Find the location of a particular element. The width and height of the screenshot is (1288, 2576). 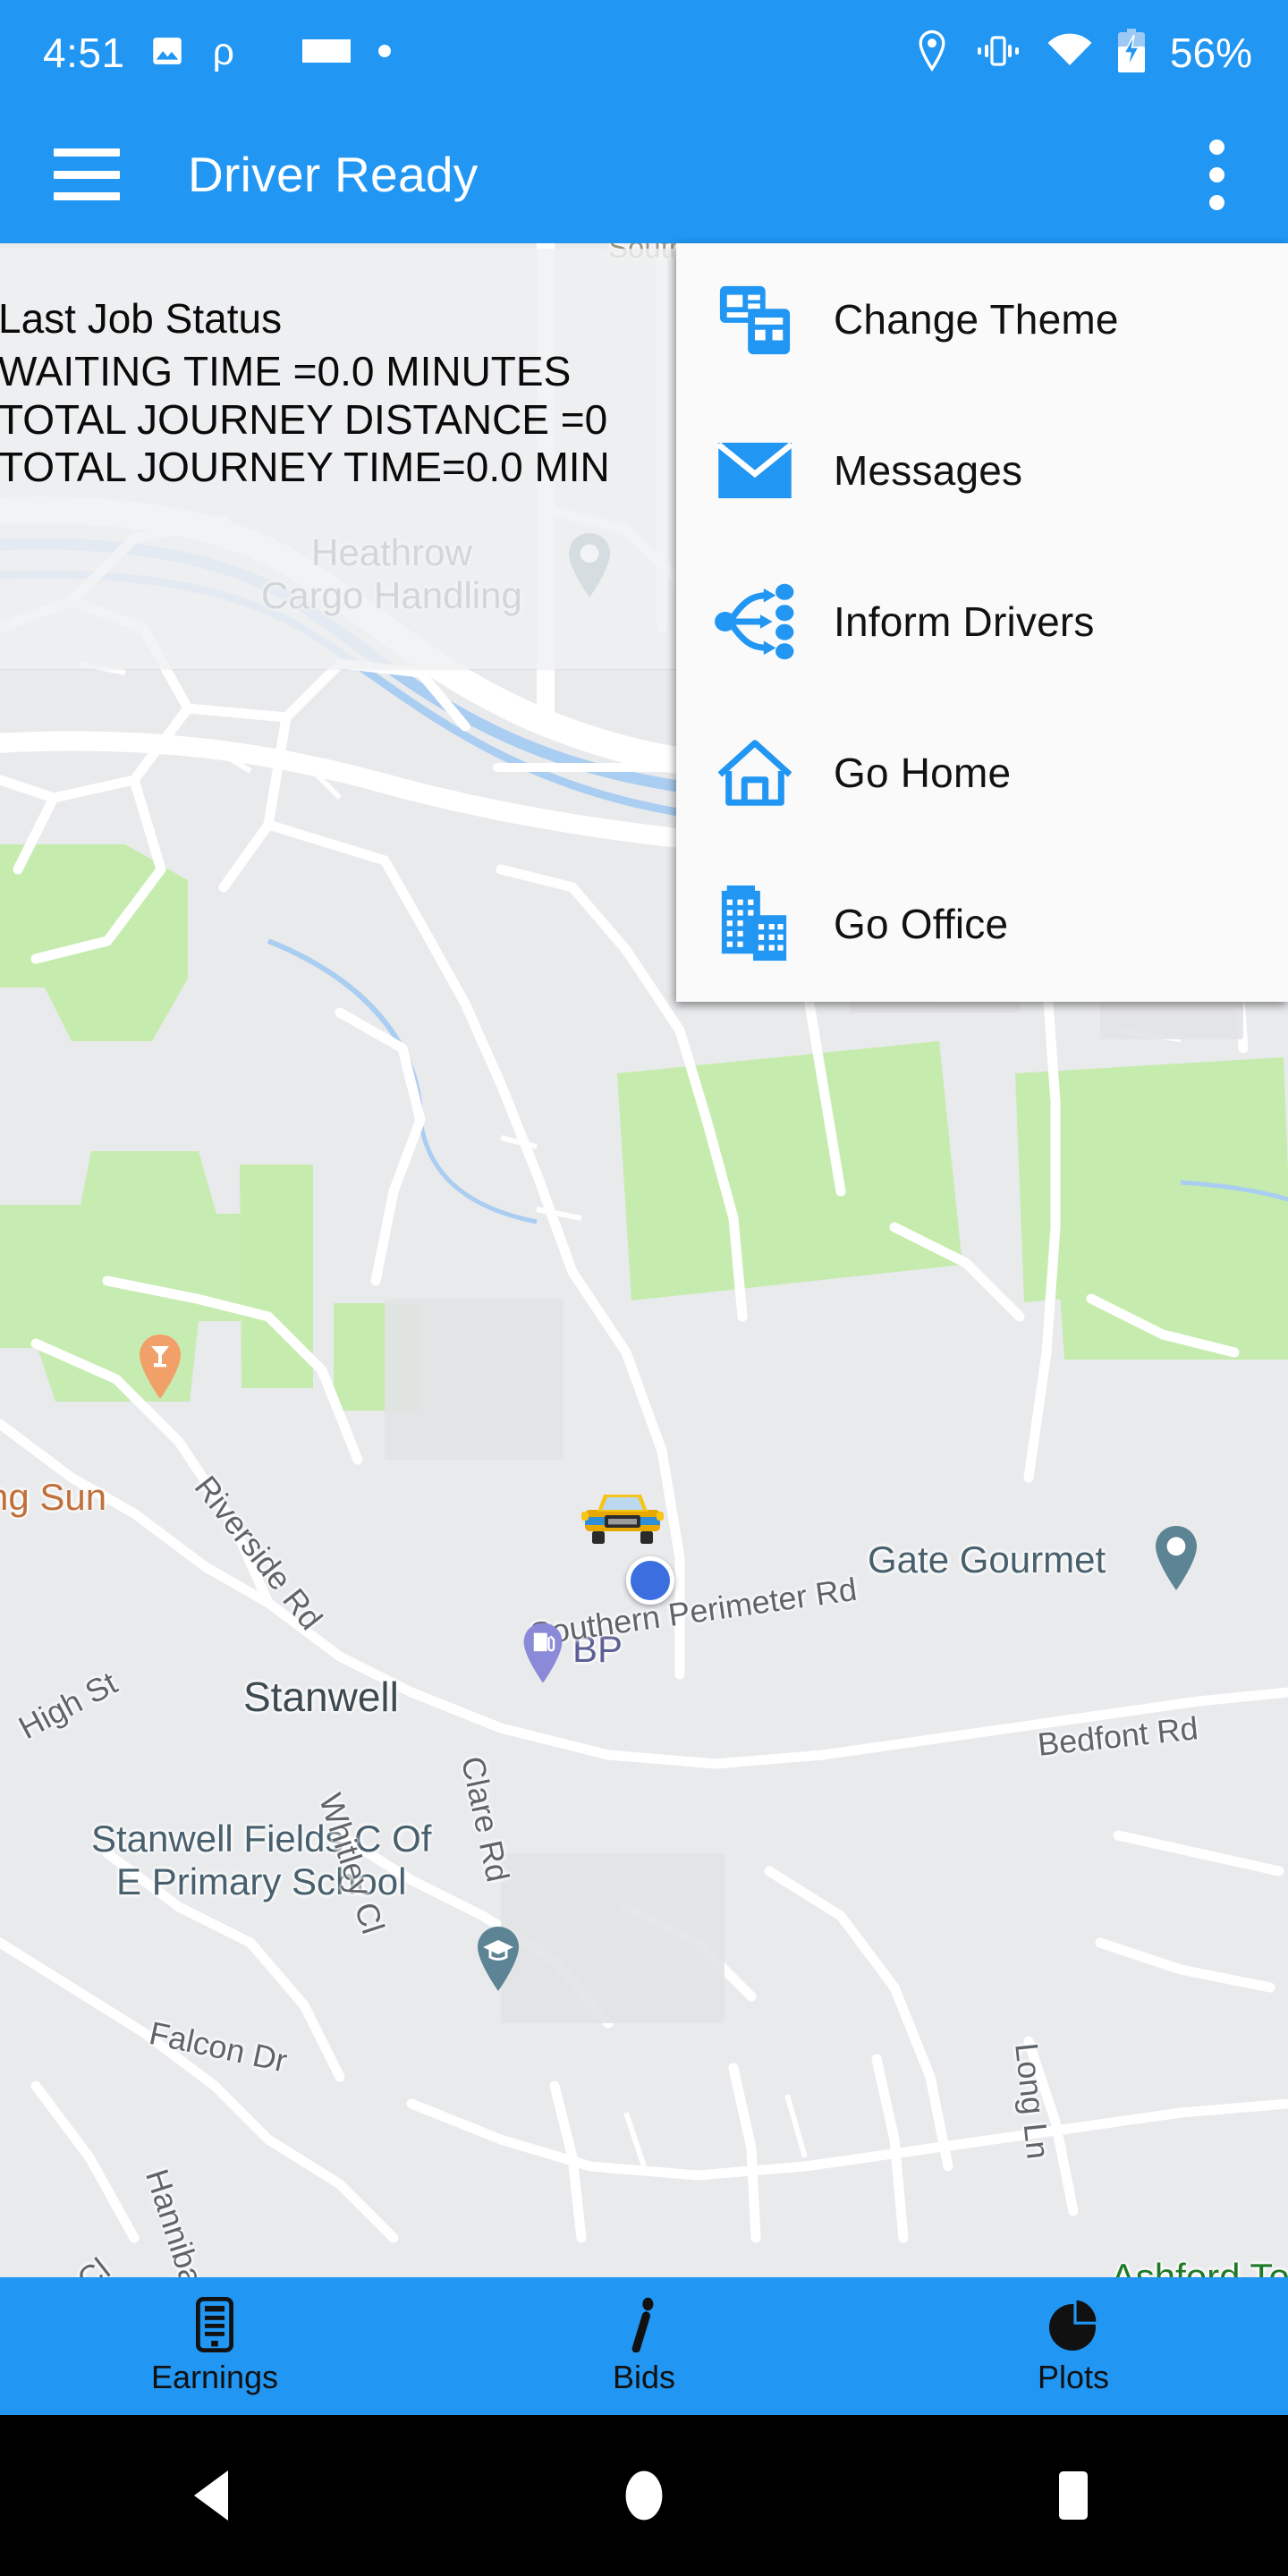

status-bar-left: 4:51 ρ is located at coordinates (197, 53).